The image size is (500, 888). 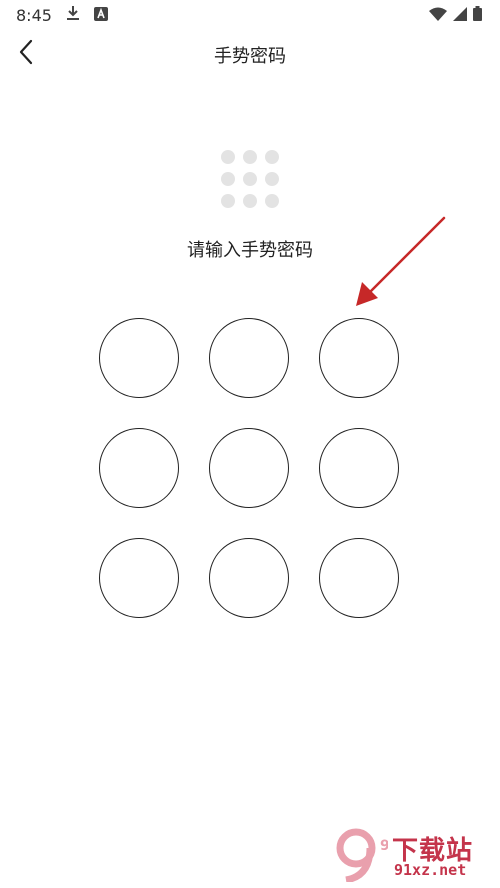 What do you see at coordinates (384, 846) in the screenshot?
I see `svg-text: 9` at bounding box center [384, 846].